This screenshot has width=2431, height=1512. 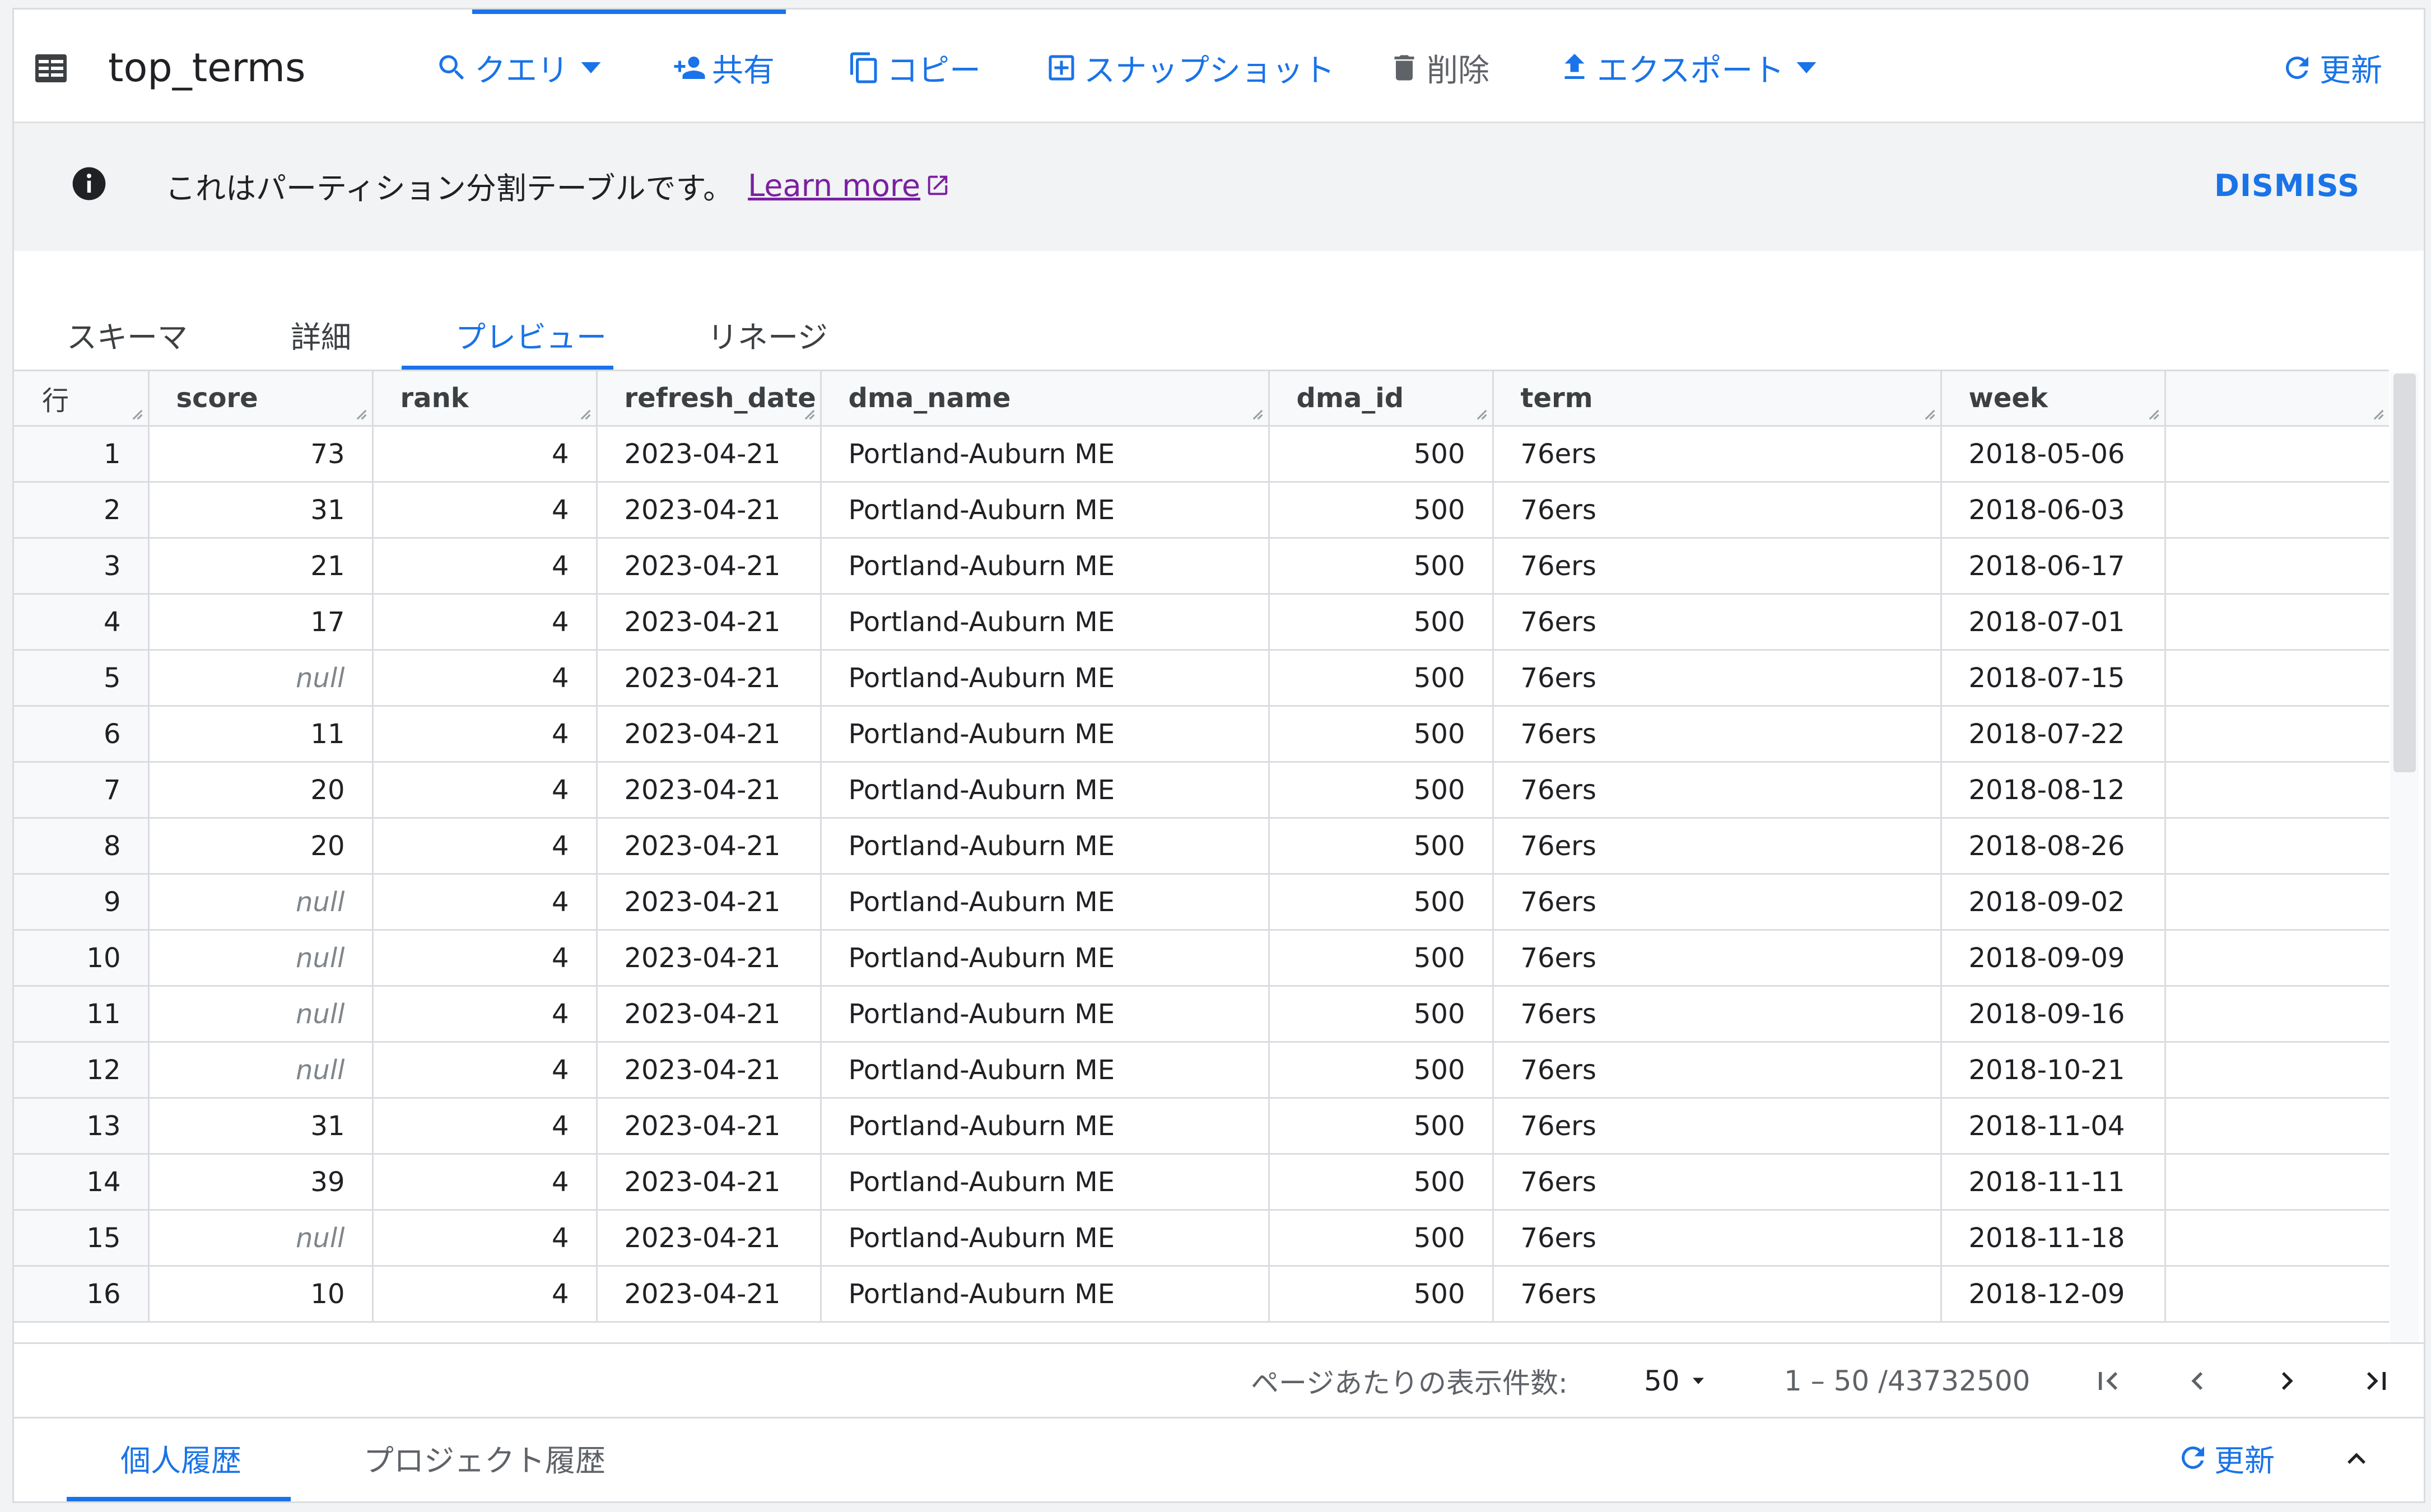 I want to click on week-cell: 2018-09-16, so click(x=2053, y=1015).